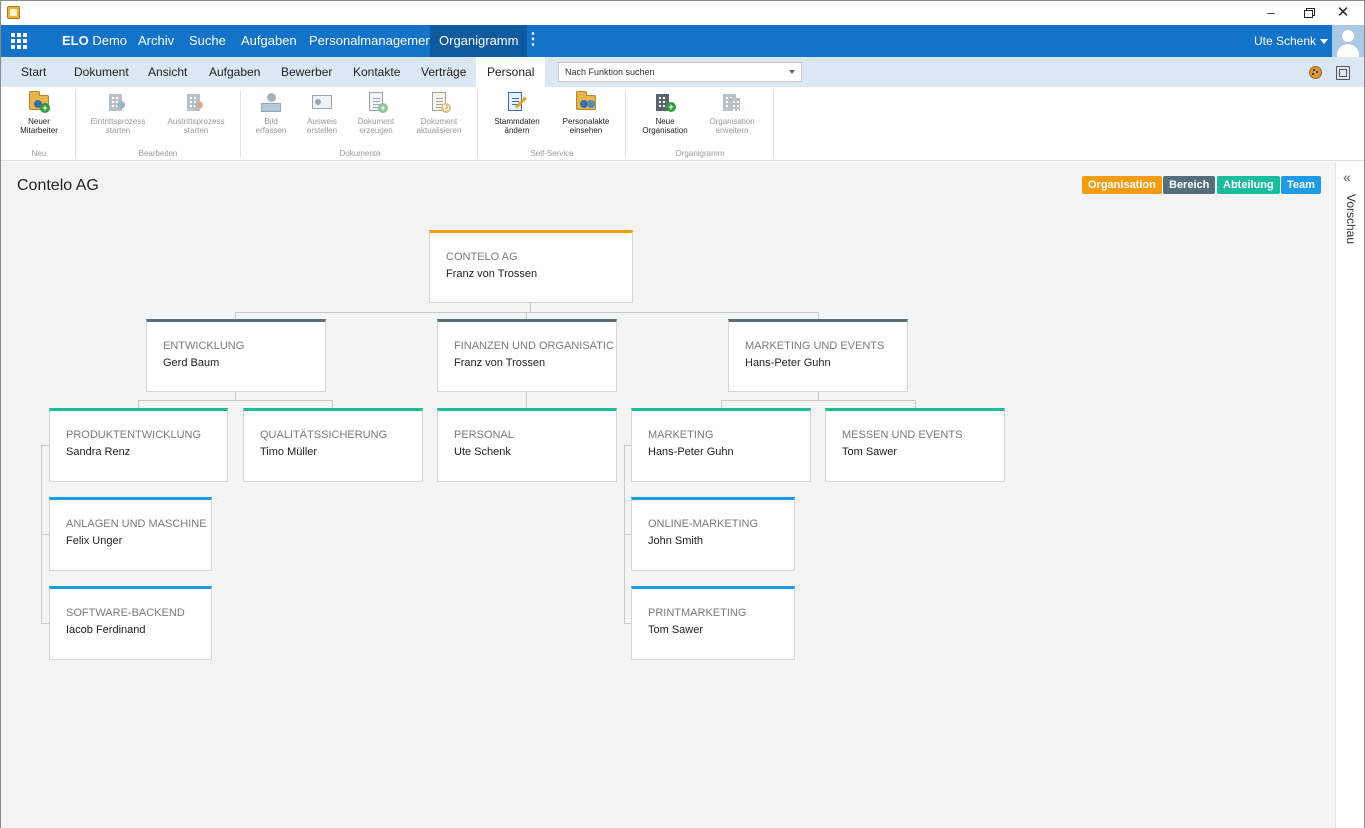 The width and height of the screenshot is (1365, 828). Describe the element at coordinates (676, 541) in the screenshot. I see `node-person: John Smith` at that location.